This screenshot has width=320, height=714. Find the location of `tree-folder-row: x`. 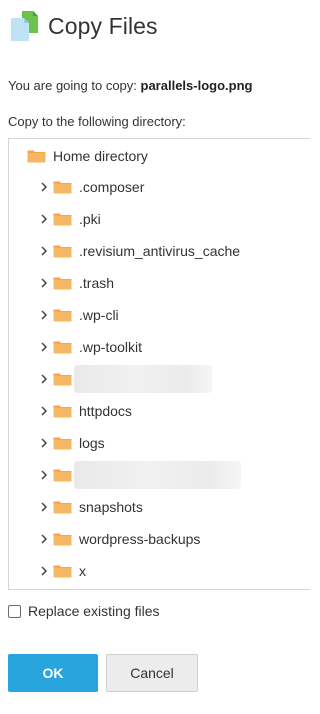

tree-folder-row: x is located at coordinates (62, 571).